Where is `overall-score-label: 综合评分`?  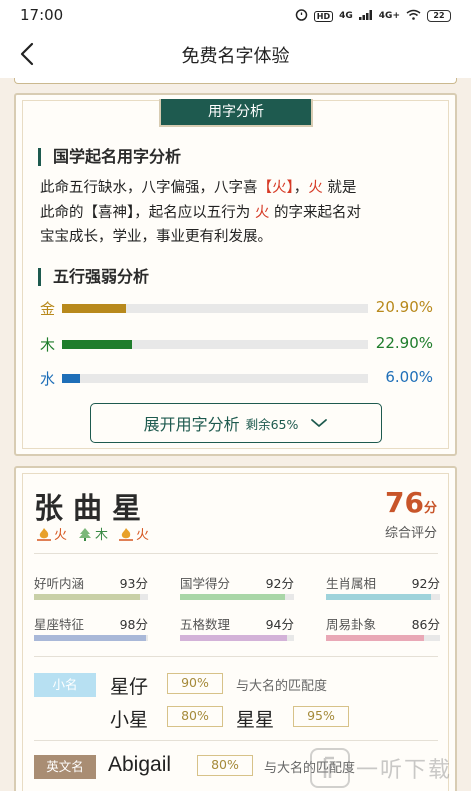 overall-score-label: 综合评分 is located at coordinates (410, 533).